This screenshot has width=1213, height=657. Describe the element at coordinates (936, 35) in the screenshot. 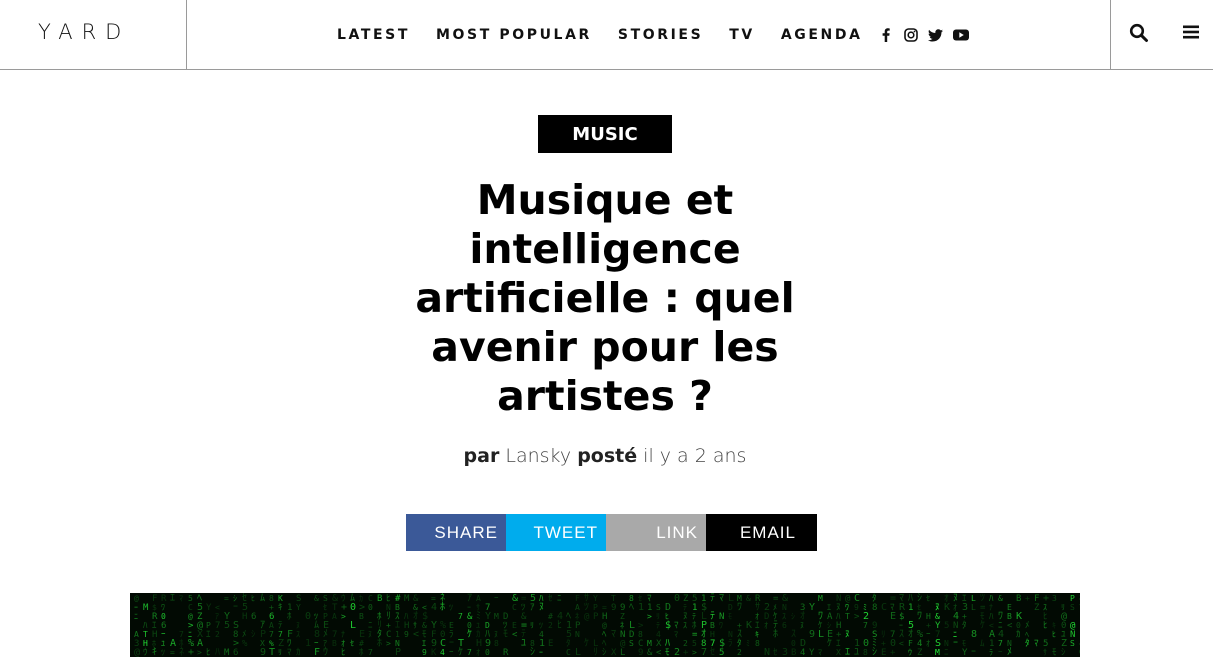

I see `twitter-icon` at that location.